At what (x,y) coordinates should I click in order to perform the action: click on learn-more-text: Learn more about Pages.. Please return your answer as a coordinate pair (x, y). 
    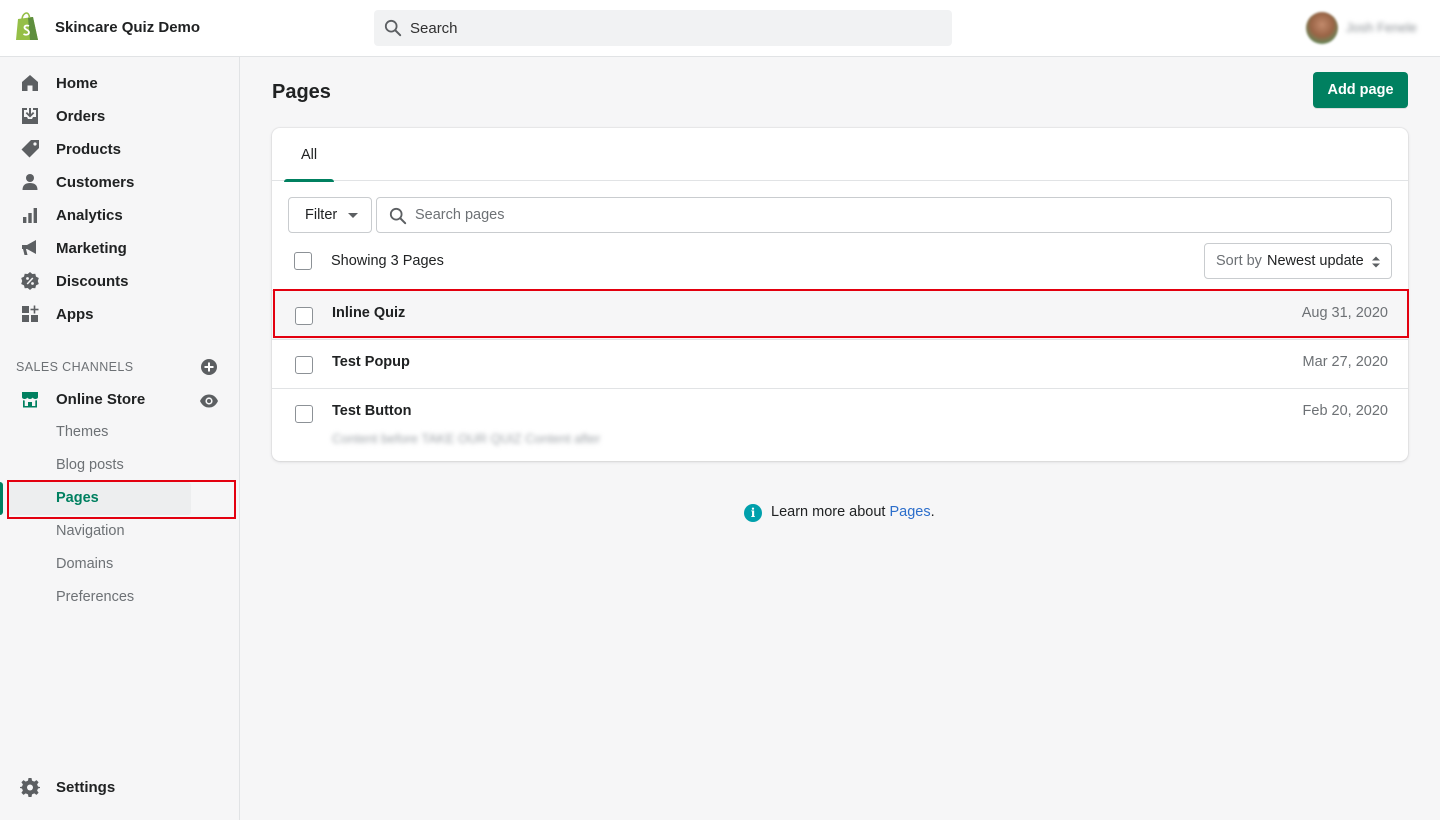
    Looking at the image, I should click on (853, 512).